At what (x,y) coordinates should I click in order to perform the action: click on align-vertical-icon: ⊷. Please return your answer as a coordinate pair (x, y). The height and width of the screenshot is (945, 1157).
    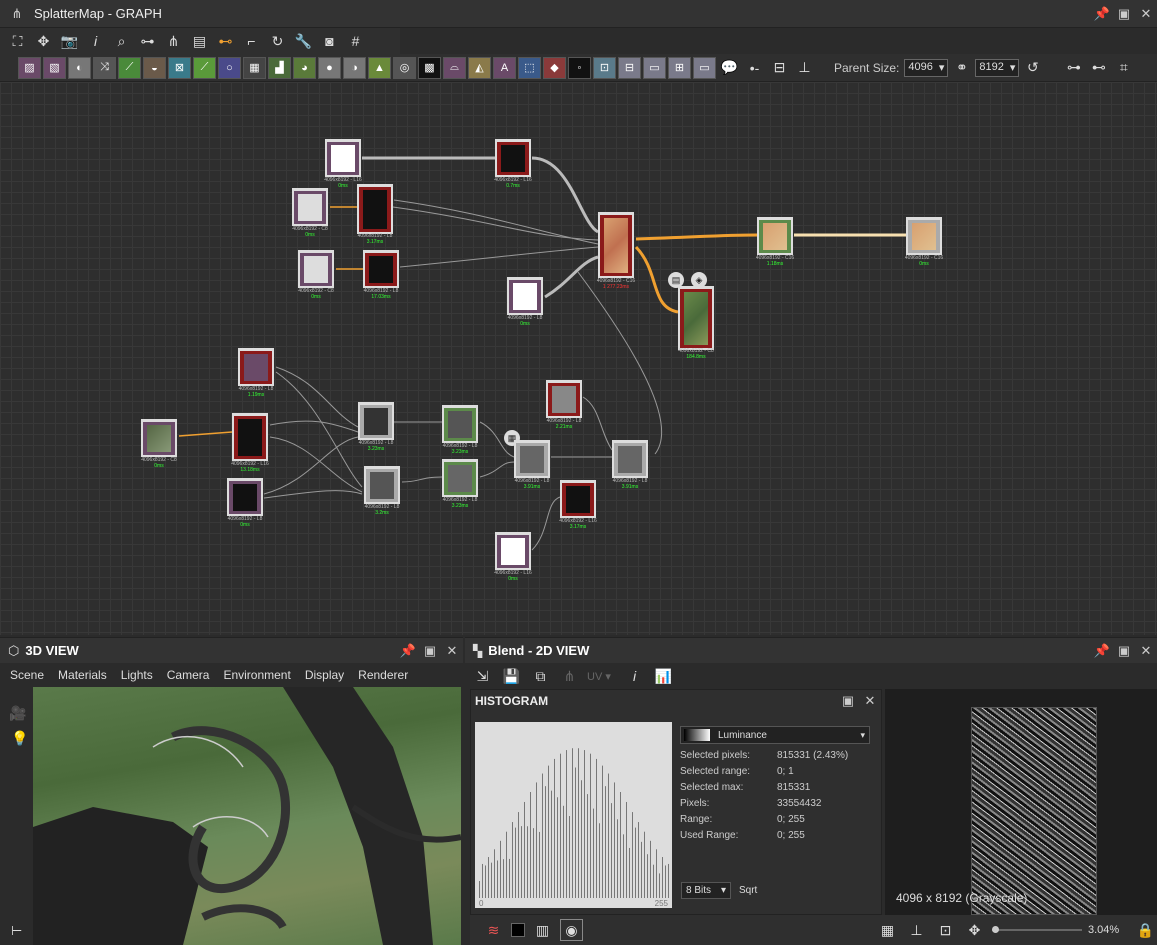
    Looking at the image, I should click on (1098, 68).